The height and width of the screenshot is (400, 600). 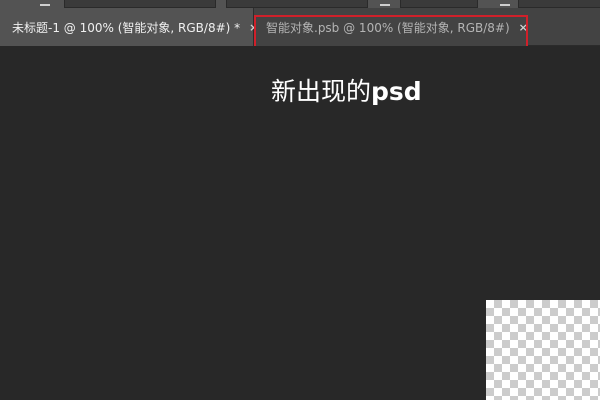 I want to click on tab-untitled-1: 未标题-1 @ 100% (智能对象, RGB/8#) * ×, so click(x=129, y=27).